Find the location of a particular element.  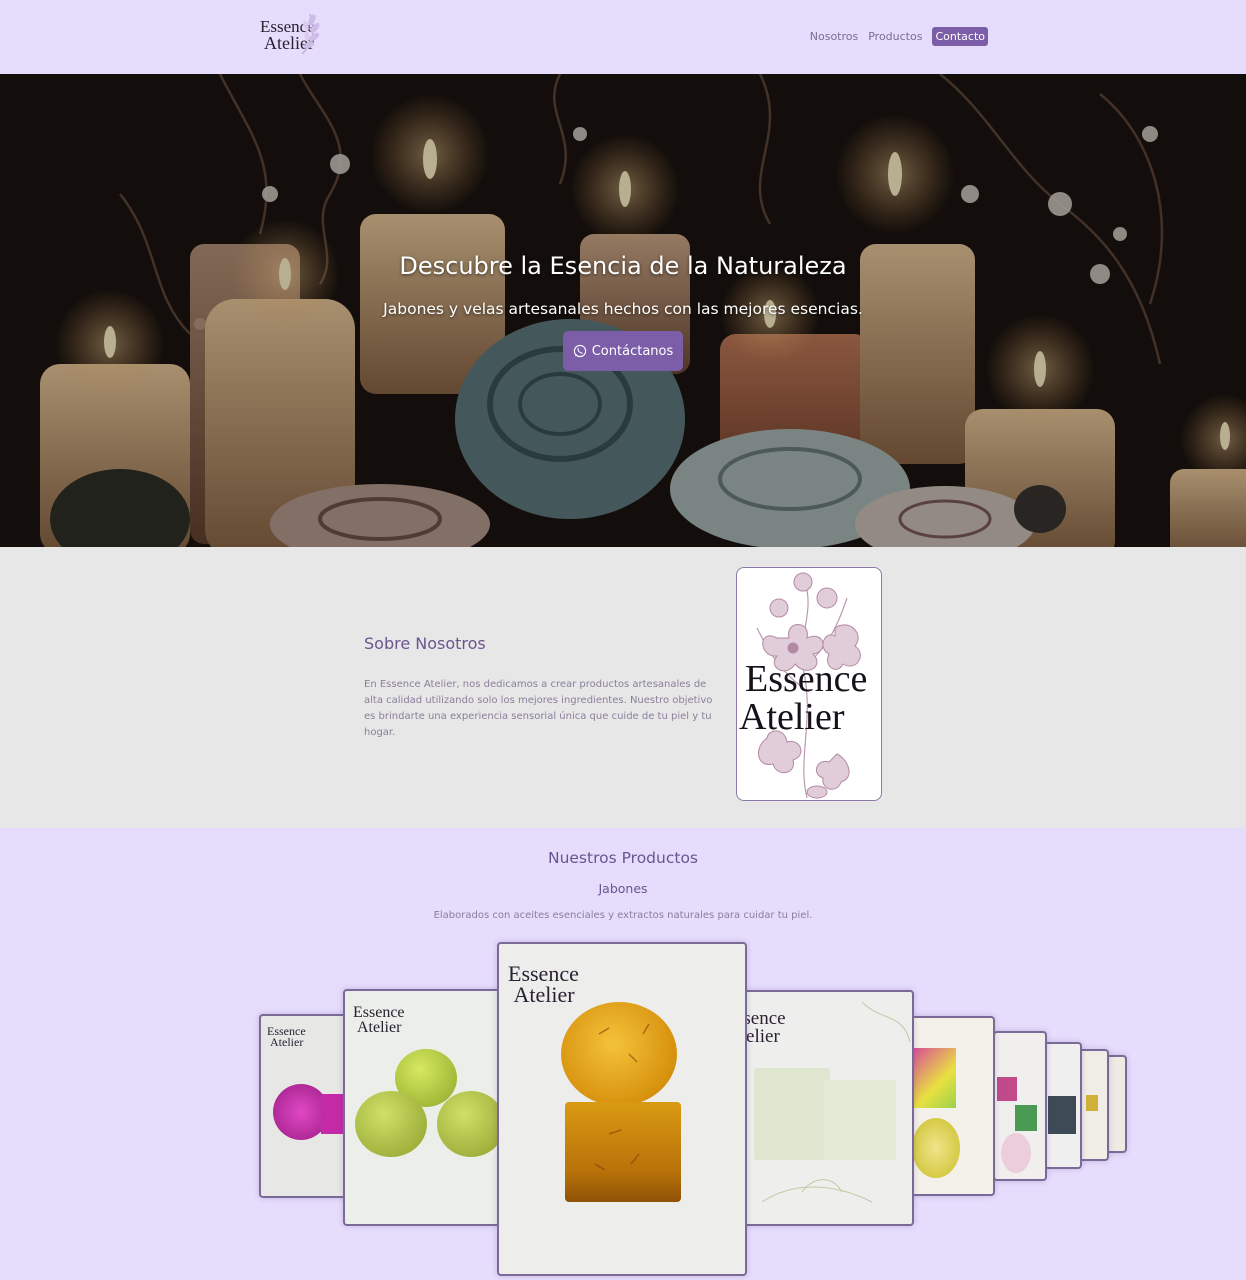

hero-title: Descubre la Esencia de la Naturaleza is located at coordinates (623, 266).